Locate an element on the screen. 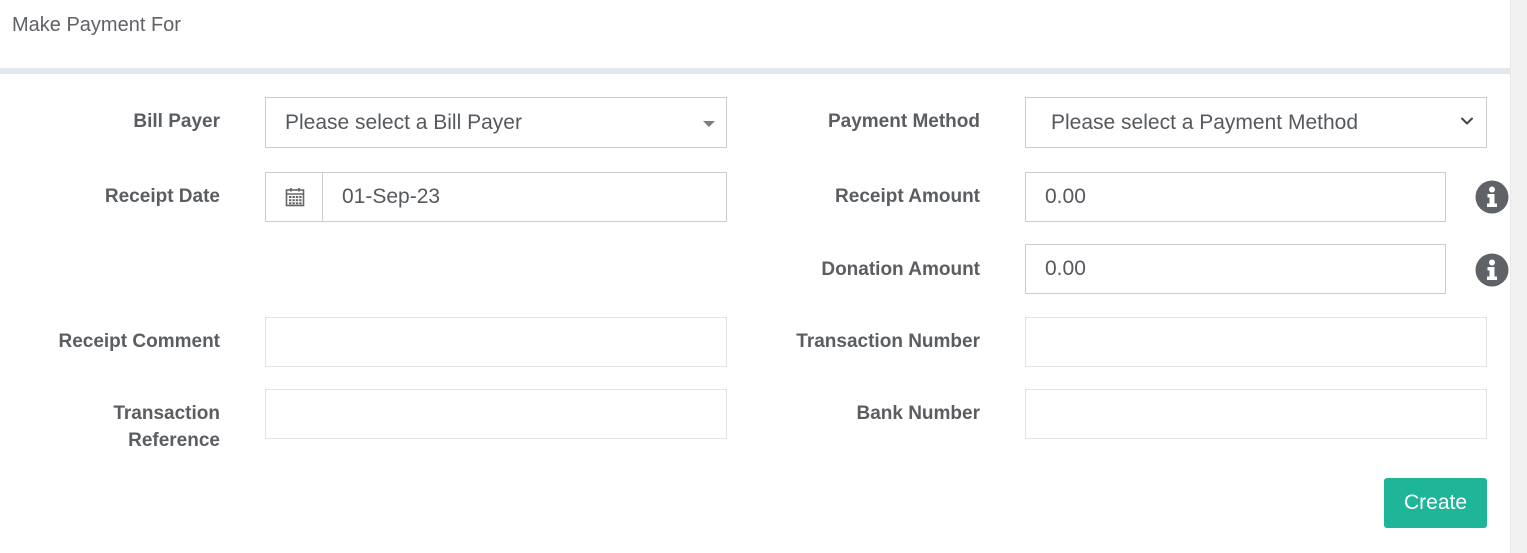 The height and width of the screenshot is (553, 1527). caret-down-icon is located at coordinates (709, 124).